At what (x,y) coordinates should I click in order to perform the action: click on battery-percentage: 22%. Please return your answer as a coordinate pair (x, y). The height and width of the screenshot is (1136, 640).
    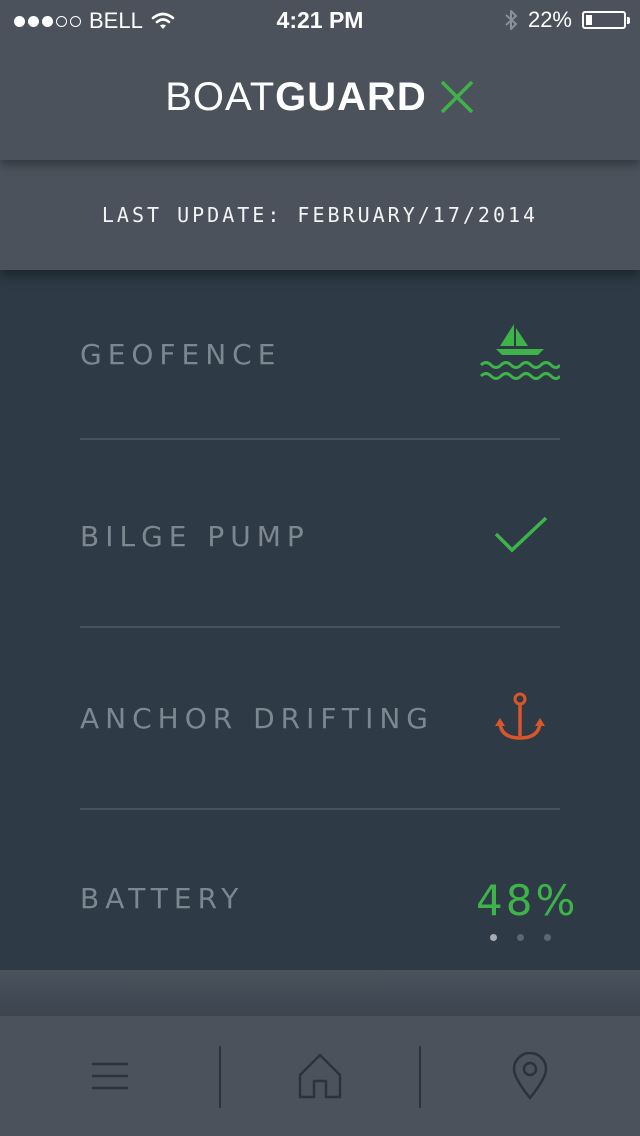
    Looking at the image, I should click on (549, 19).